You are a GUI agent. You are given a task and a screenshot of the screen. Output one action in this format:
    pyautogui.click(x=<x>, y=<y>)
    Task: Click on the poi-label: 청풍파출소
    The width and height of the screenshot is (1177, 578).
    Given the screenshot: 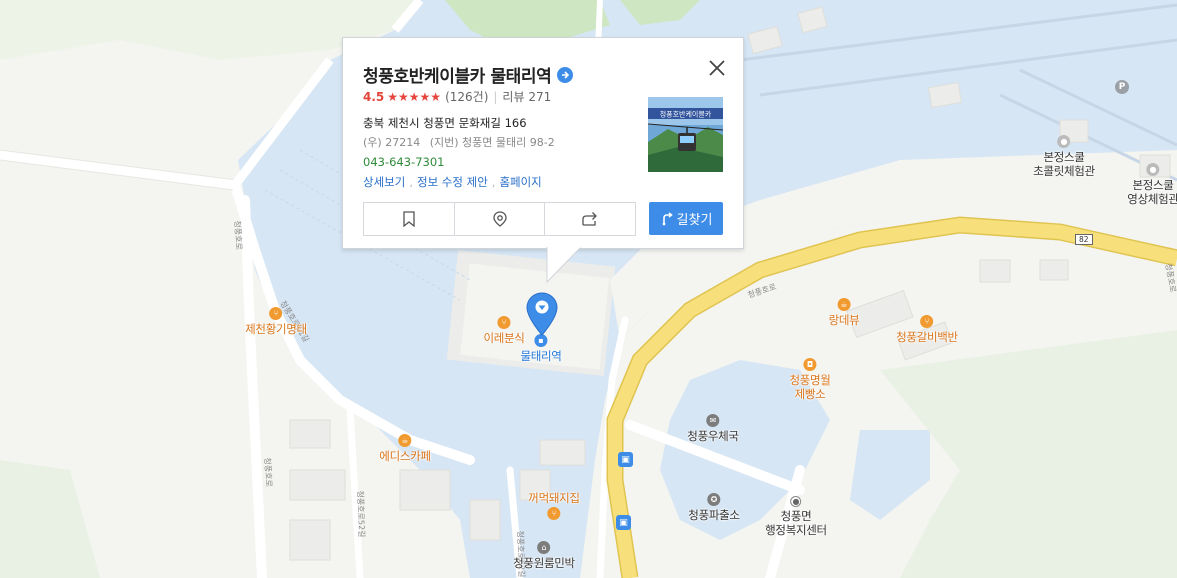 What is the action you would take?
    pyautogui.click(x=714, y=515)
    